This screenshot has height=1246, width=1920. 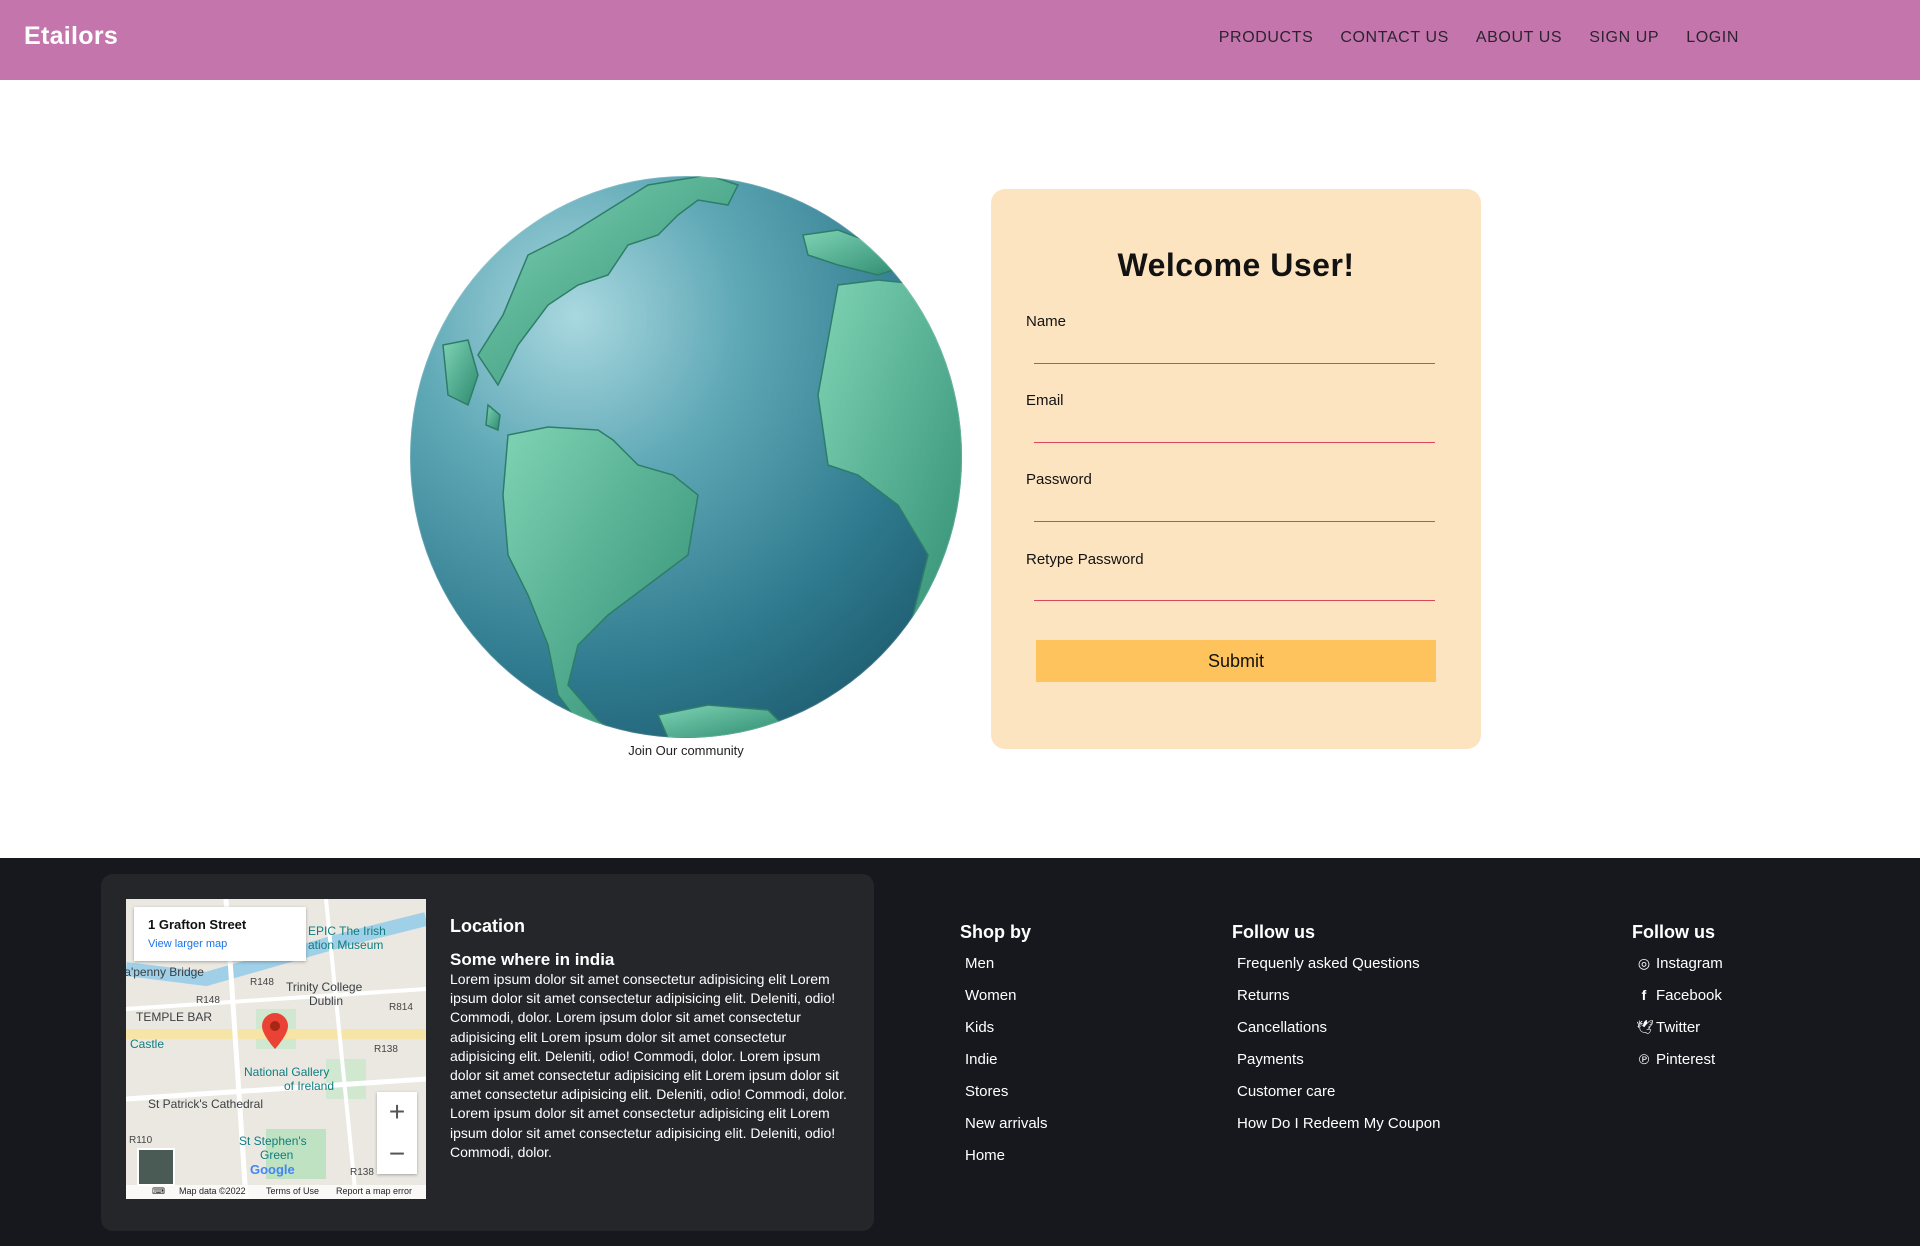 What do you see at coordinates (326, 1001) in the screenshot?
I see `map-label: Dublin` at bounding box center [326, 1001].